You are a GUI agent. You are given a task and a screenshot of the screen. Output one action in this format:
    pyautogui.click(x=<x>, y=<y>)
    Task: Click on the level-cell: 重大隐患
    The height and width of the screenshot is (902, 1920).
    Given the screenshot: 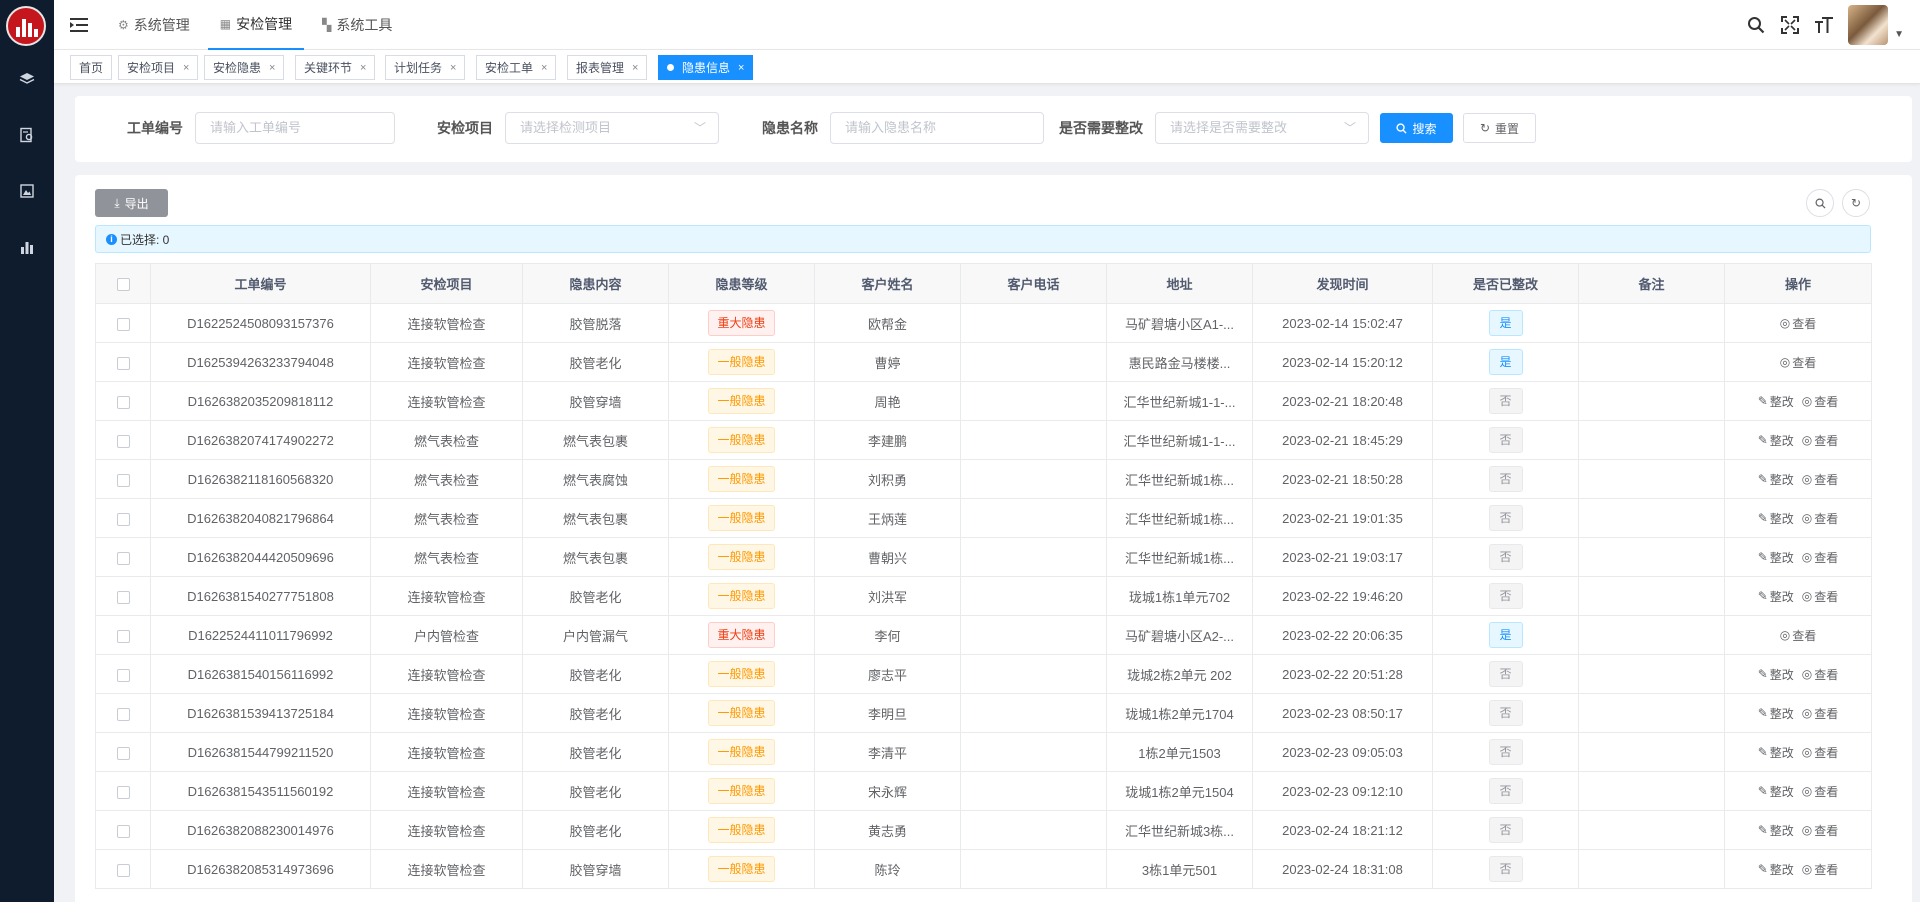 What is the action you would take?
    pyautogui.click(x=741, y=323)
    